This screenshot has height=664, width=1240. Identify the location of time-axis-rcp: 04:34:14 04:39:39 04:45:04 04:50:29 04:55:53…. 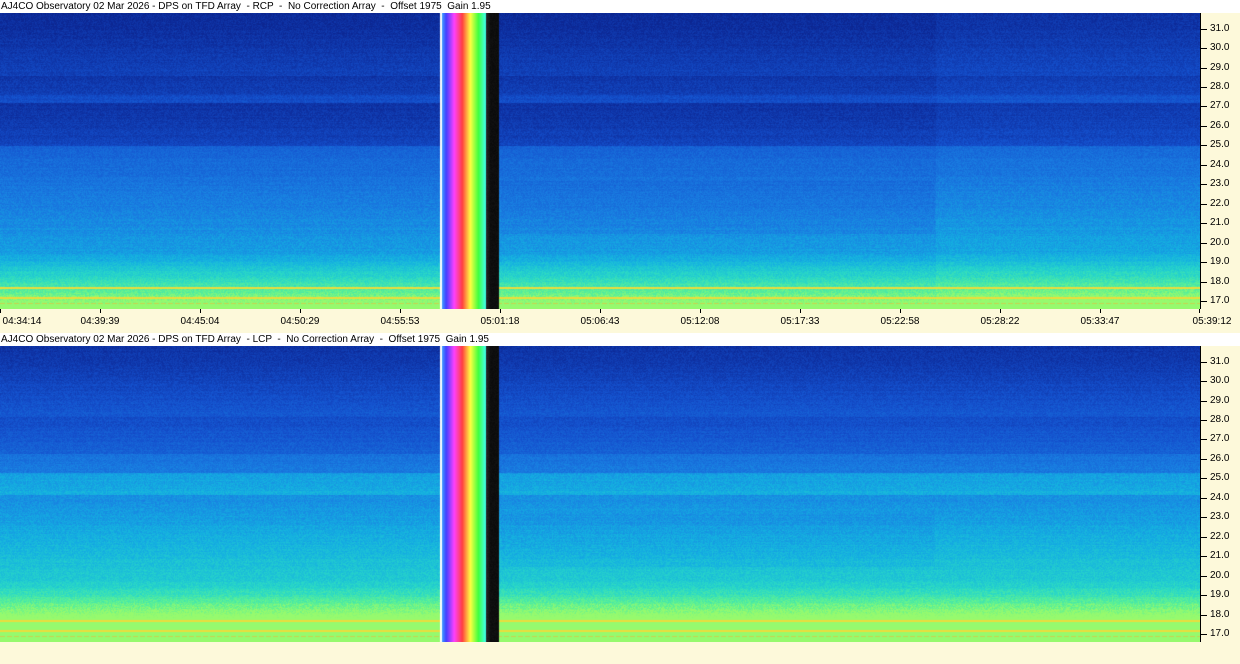
(620, 321).